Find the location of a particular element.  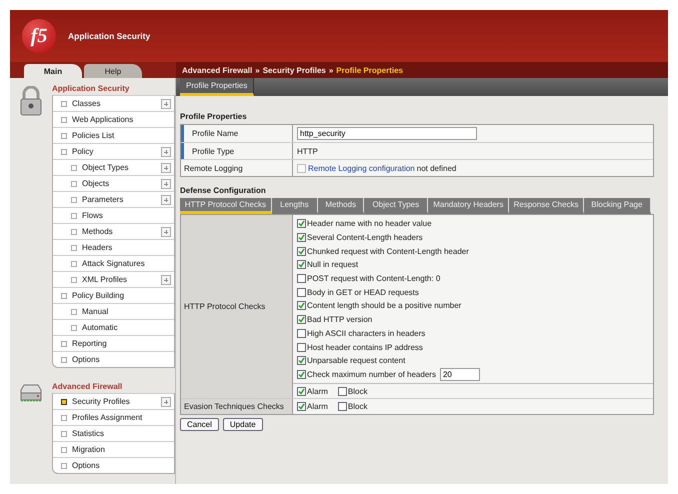

sidebar-item: Object Types is located at coordinates (113, 167).